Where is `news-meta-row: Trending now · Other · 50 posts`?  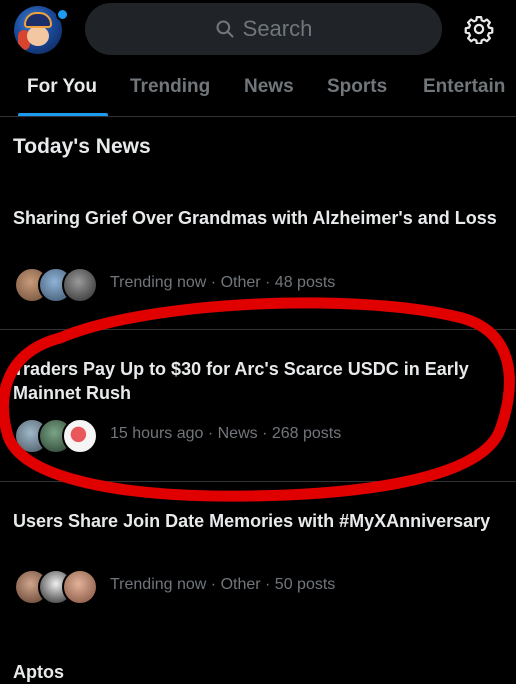
news-meta-row: Trending now · Other · 50 posts is located at coordinates (175, 586).